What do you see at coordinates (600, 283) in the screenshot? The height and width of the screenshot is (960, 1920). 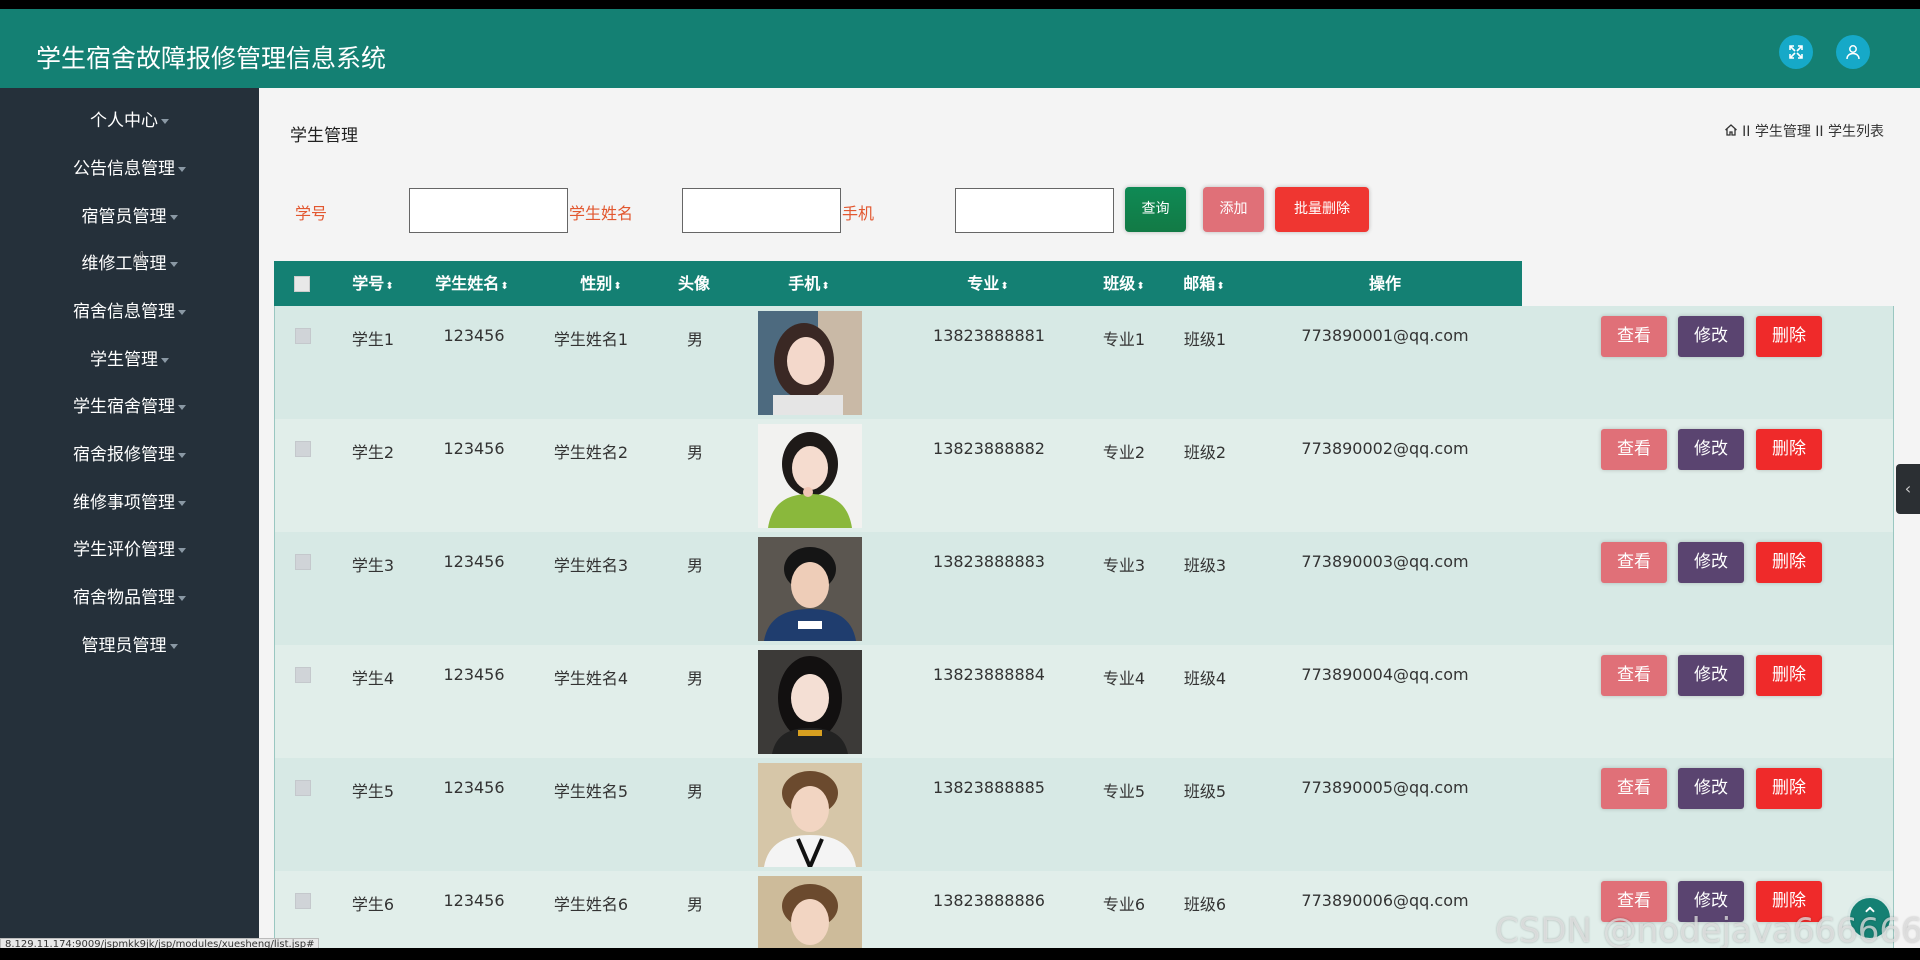 I see `column-header-gender: 性别⬍` at bounding box center [600, 283].